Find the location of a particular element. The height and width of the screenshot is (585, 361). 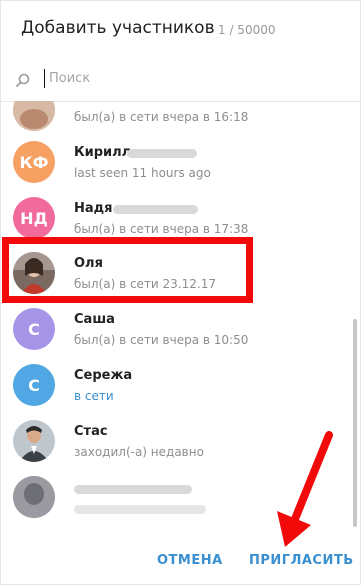

contact-status: был(а) в сети вчера в 10:50 is located at coordinates (161, 340).